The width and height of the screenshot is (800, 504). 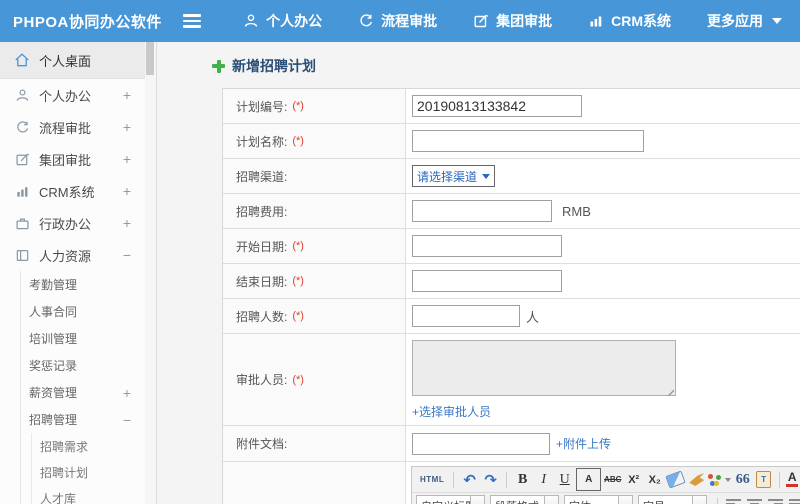 I want to click on process-icon, so click(x=22, y=127).